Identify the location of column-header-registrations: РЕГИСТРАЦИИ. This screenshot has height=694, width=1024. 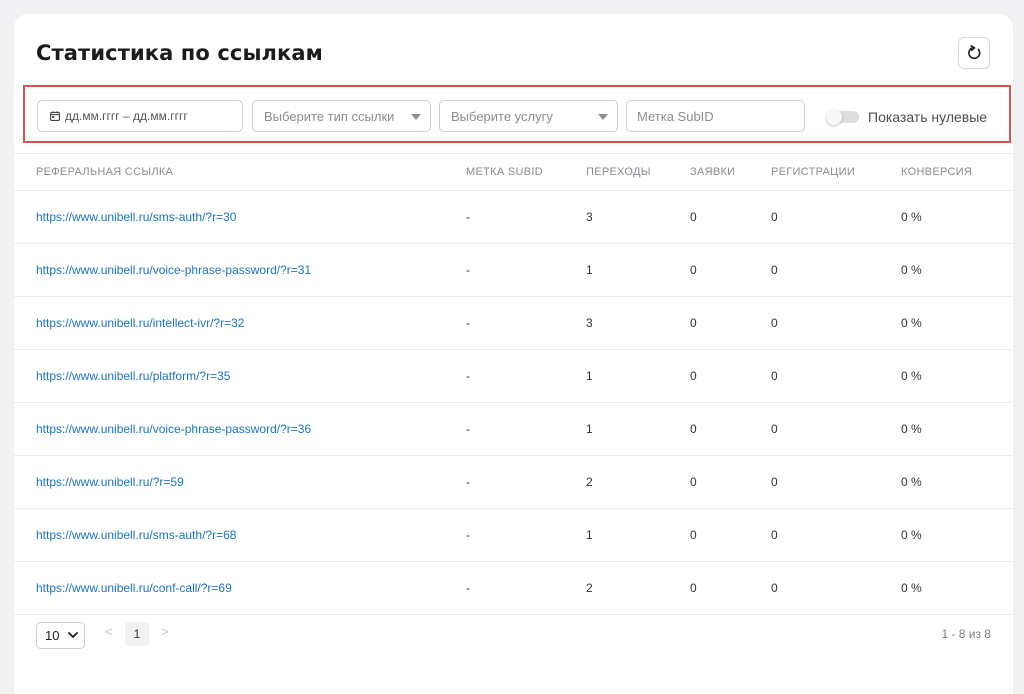
(813, 172).